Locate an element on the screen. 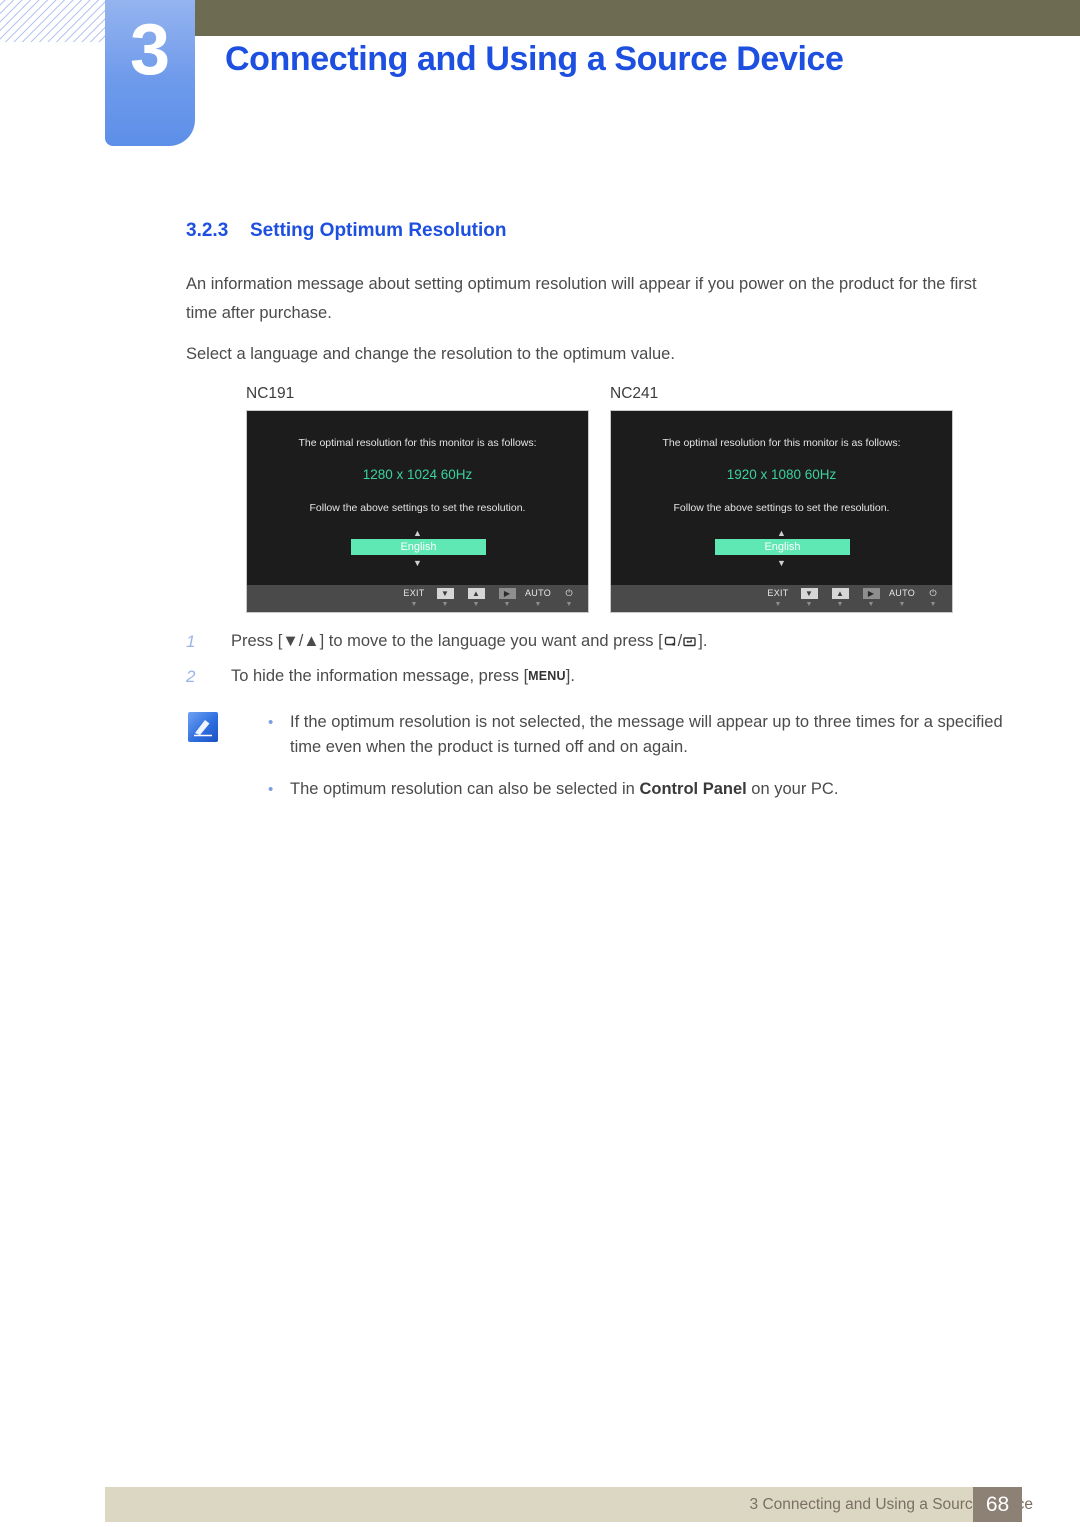  step-text-before: To hide the information message, press [ is located at coordinates (380, 676).